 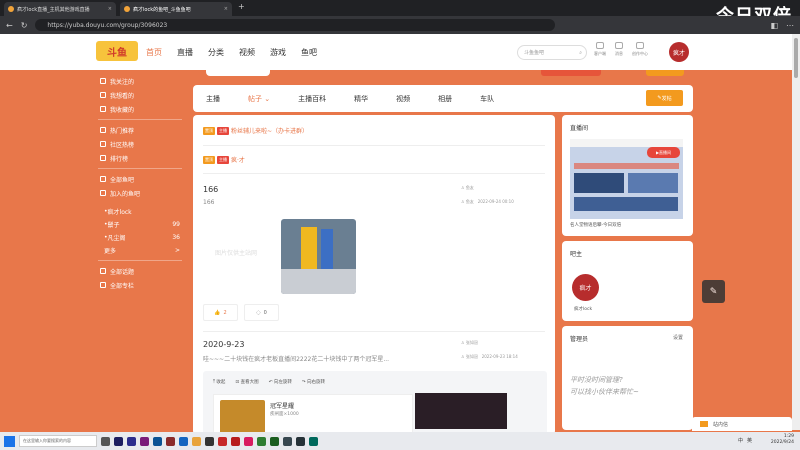 I want to click on pinned-post: 置顶 主播 疯·才, so click(x=224, y=159).